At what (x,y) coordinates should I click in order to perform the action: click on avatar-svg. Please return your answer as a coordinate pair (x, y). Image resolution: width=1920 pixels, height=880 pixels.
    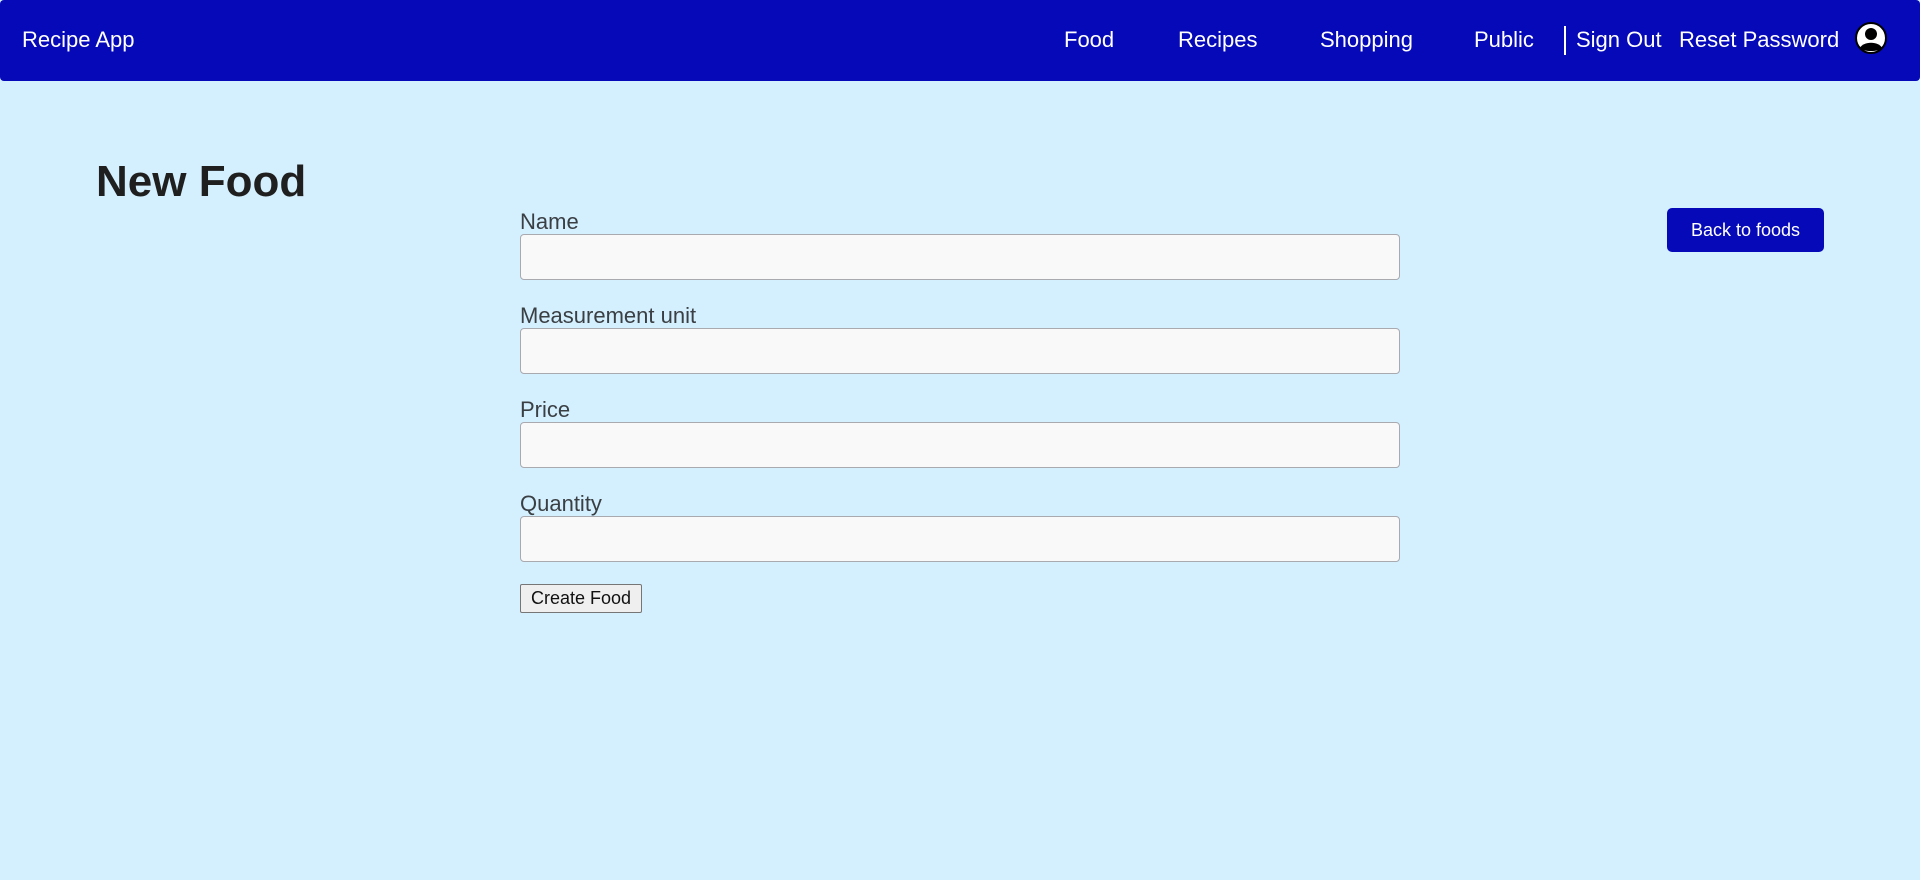
    Looking at the image, I should click on (1871, 38).